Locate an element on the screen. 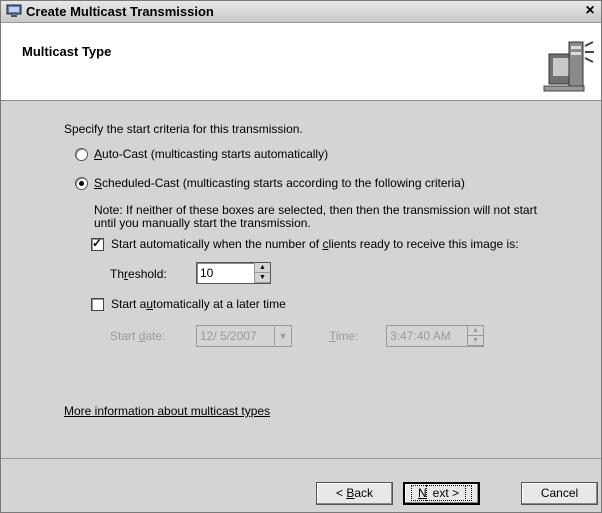 Image resolution: width=602 pixels, height=513 pixels. next-button: Next > is located at coordinates (441, 493).